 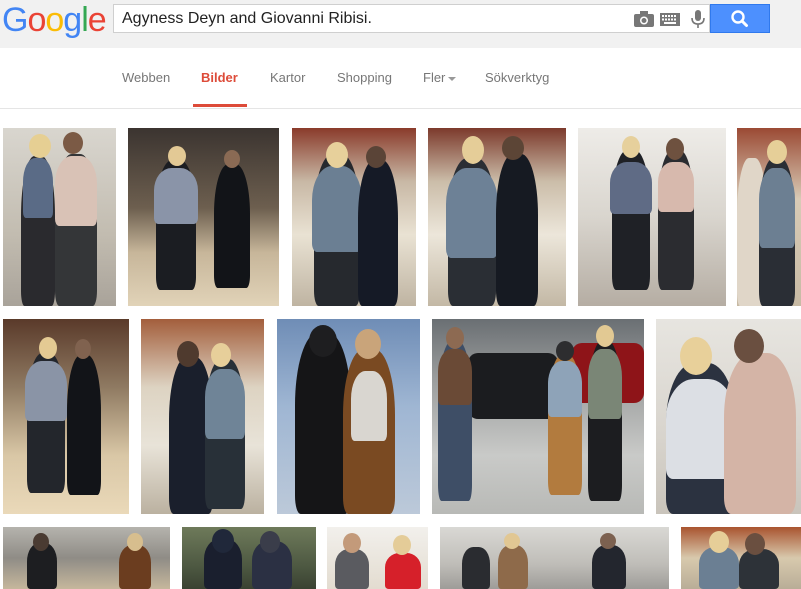 I want to click on keyboard-icon, so click(x=670, y=19).